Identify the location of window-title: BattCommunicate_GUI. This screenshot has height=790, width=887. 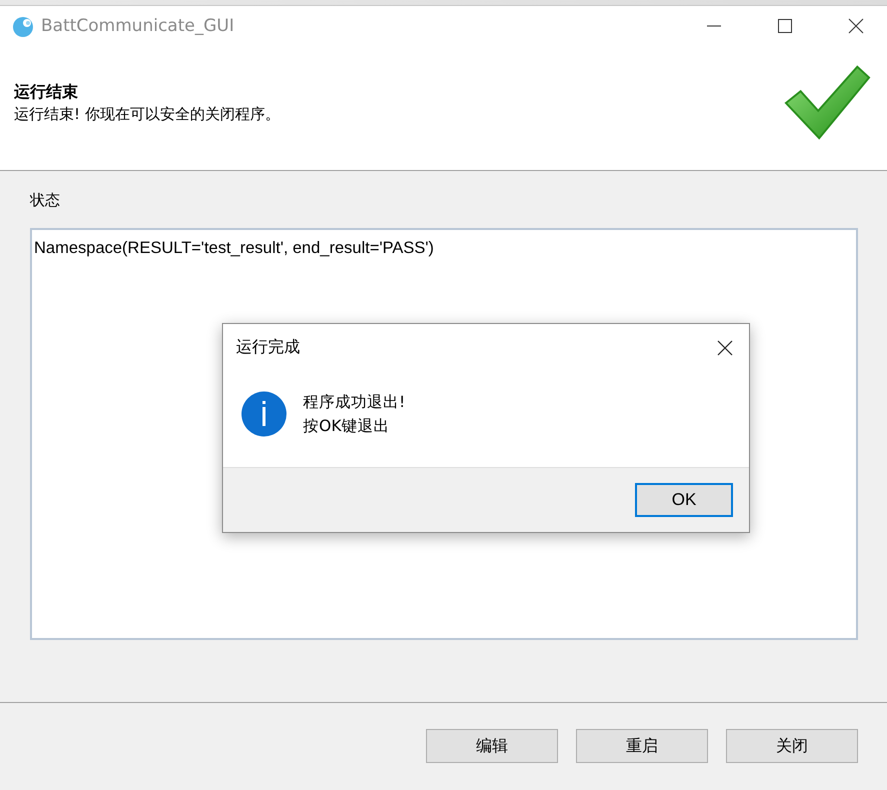
(137, 26).